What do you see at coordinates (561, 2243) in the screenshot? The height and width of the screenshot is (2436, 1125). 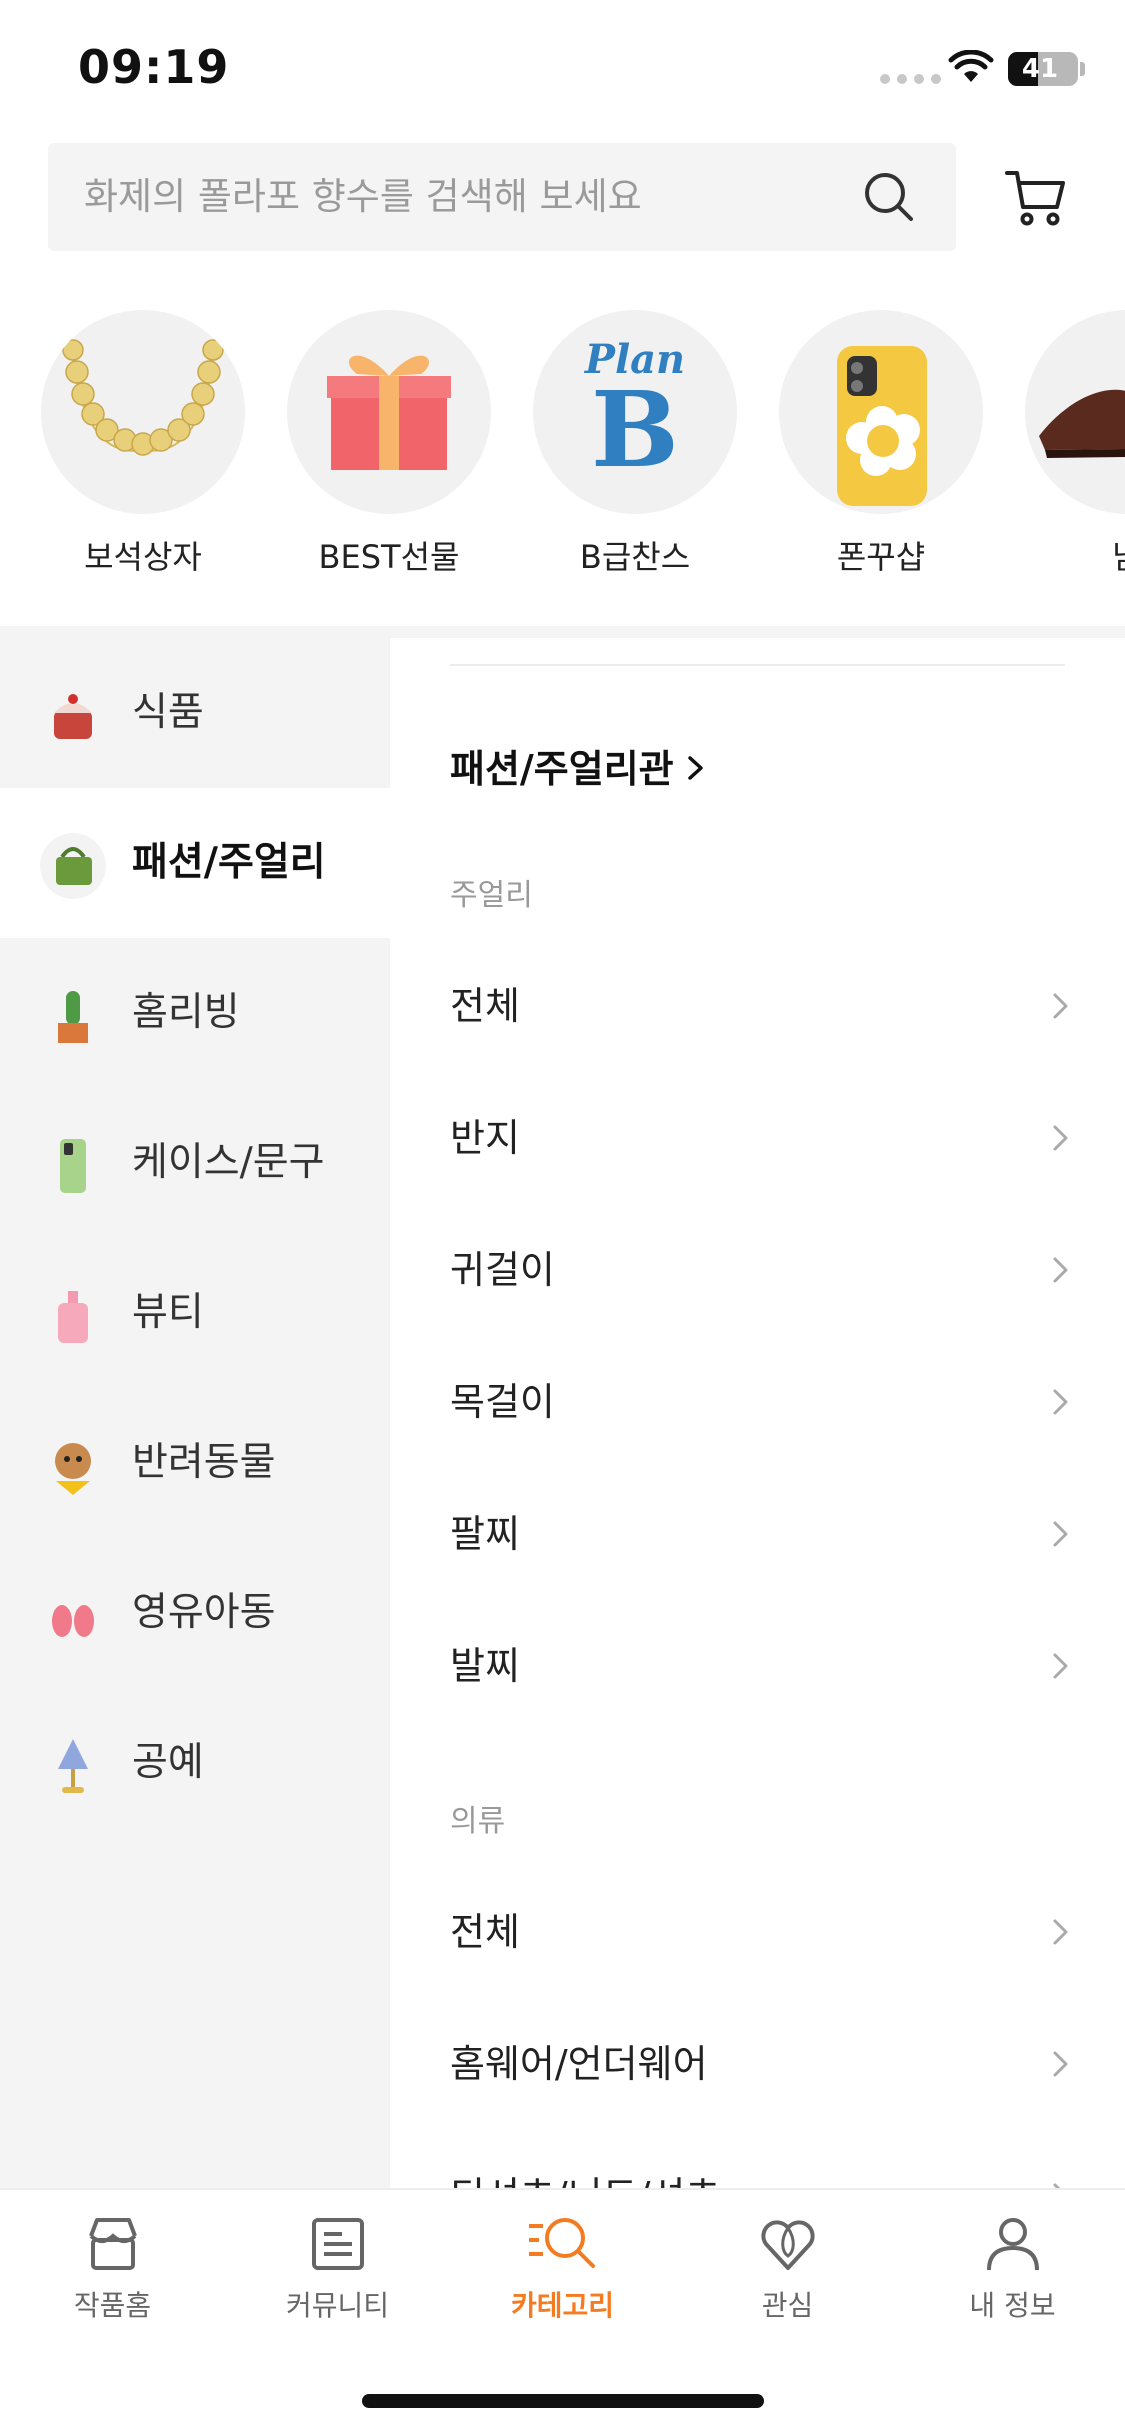 I see `category-search-icon` at bounding box center [561, 2243].